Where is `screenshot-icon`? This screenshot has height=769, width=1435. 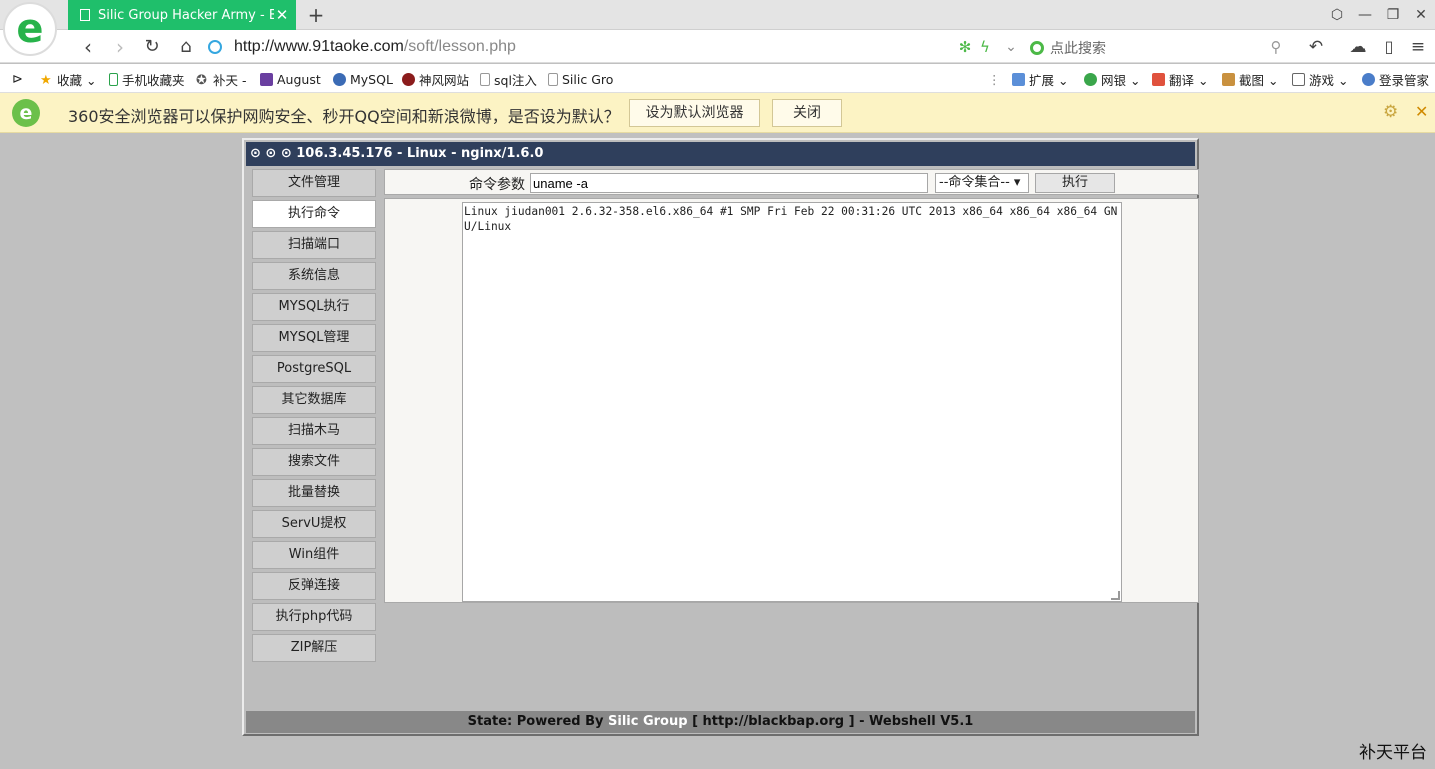 screenshot-icon is located at coordinates (1228, 79).